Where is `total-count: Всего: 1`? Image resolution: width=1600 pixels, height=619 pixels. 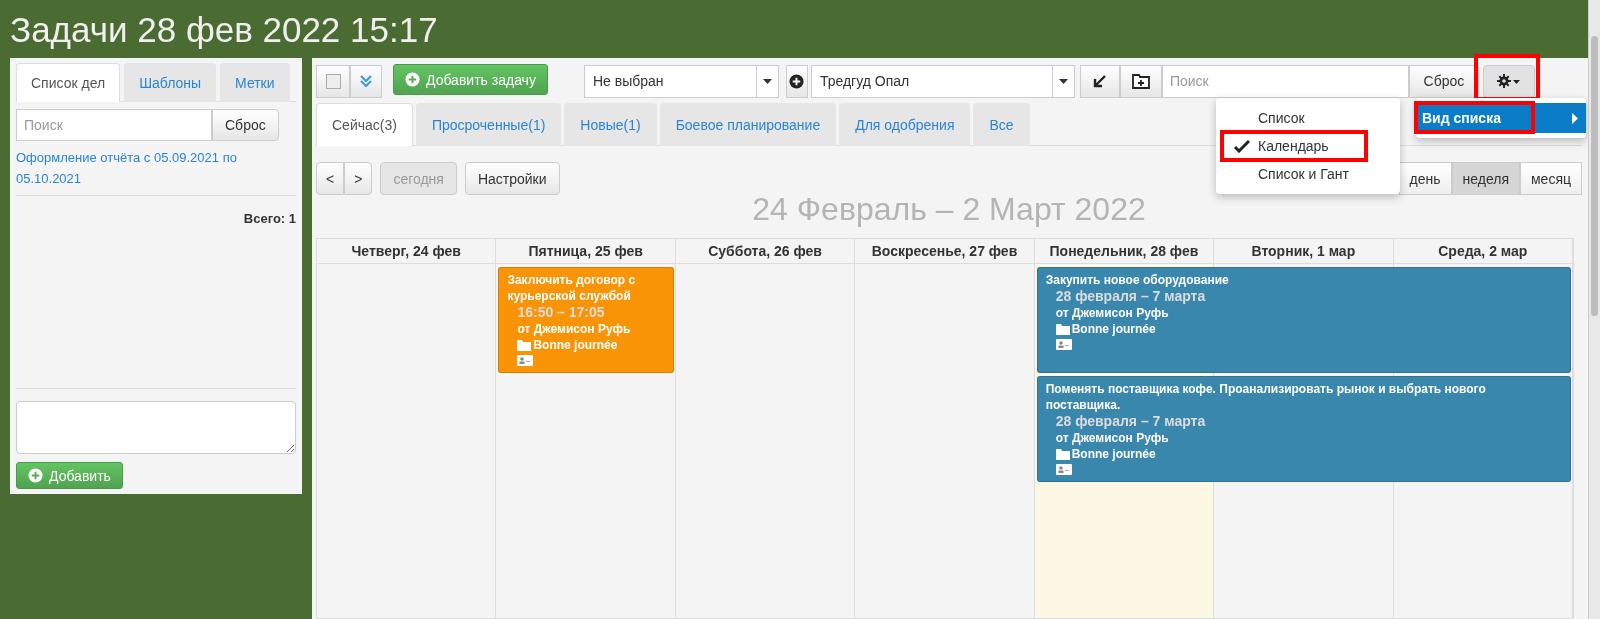 total-count: Всего: 1 is located at coordinates (269, 218).